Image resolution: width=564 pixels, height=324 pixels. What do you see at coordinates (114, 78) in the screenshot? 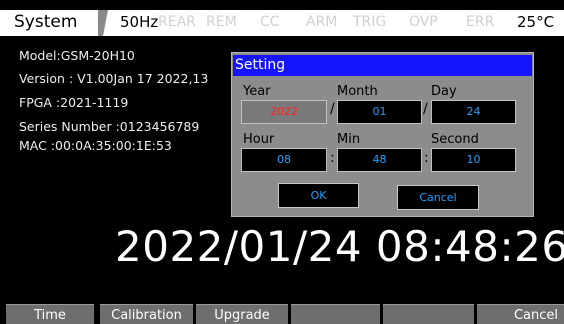
I see `version-text: Version : V1.00Jan 17 2022,13` at bounding box center [114, 78].